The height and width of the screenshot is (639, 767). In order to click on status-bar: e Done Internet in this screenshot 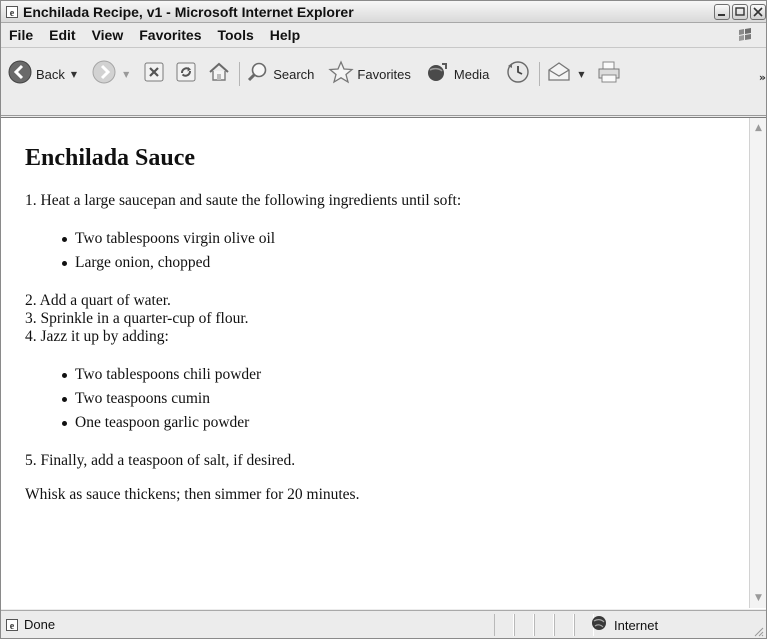, I will do `click(383, 624)`.